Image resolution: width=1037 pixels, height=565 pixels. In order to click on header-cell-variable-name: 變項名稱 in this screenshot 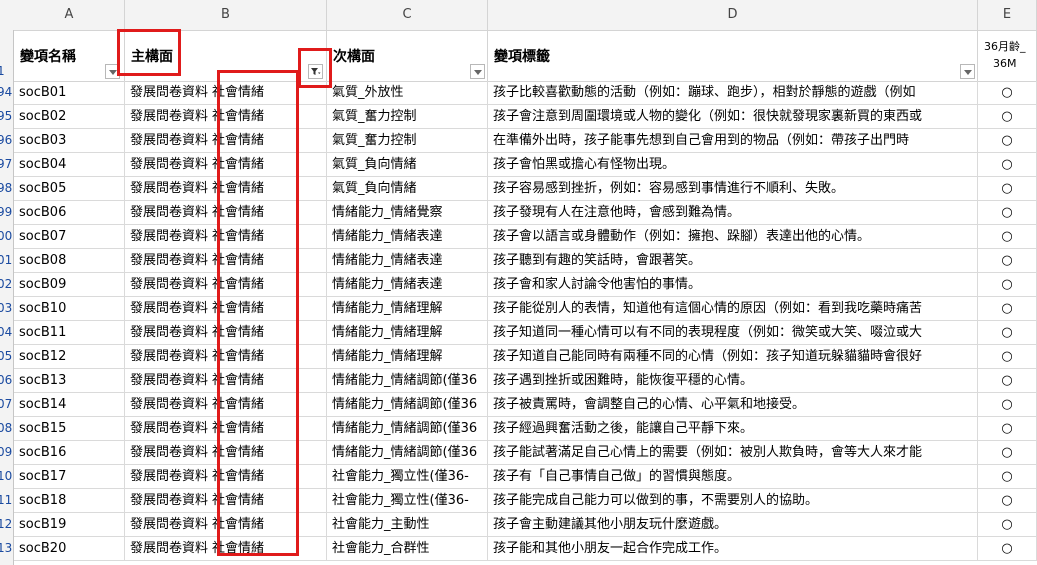, I will do `click(69, 55)`.